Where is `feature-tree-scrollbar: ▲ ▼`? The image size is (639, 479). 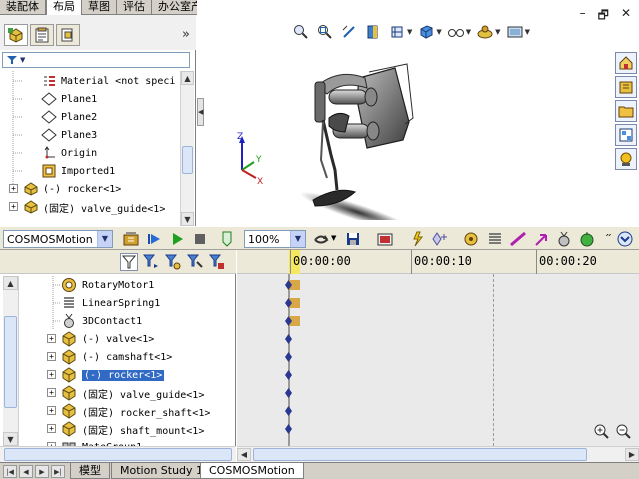 feature-tree-scrollbar: ▲ ▼ is located at coordinates (187, 148).